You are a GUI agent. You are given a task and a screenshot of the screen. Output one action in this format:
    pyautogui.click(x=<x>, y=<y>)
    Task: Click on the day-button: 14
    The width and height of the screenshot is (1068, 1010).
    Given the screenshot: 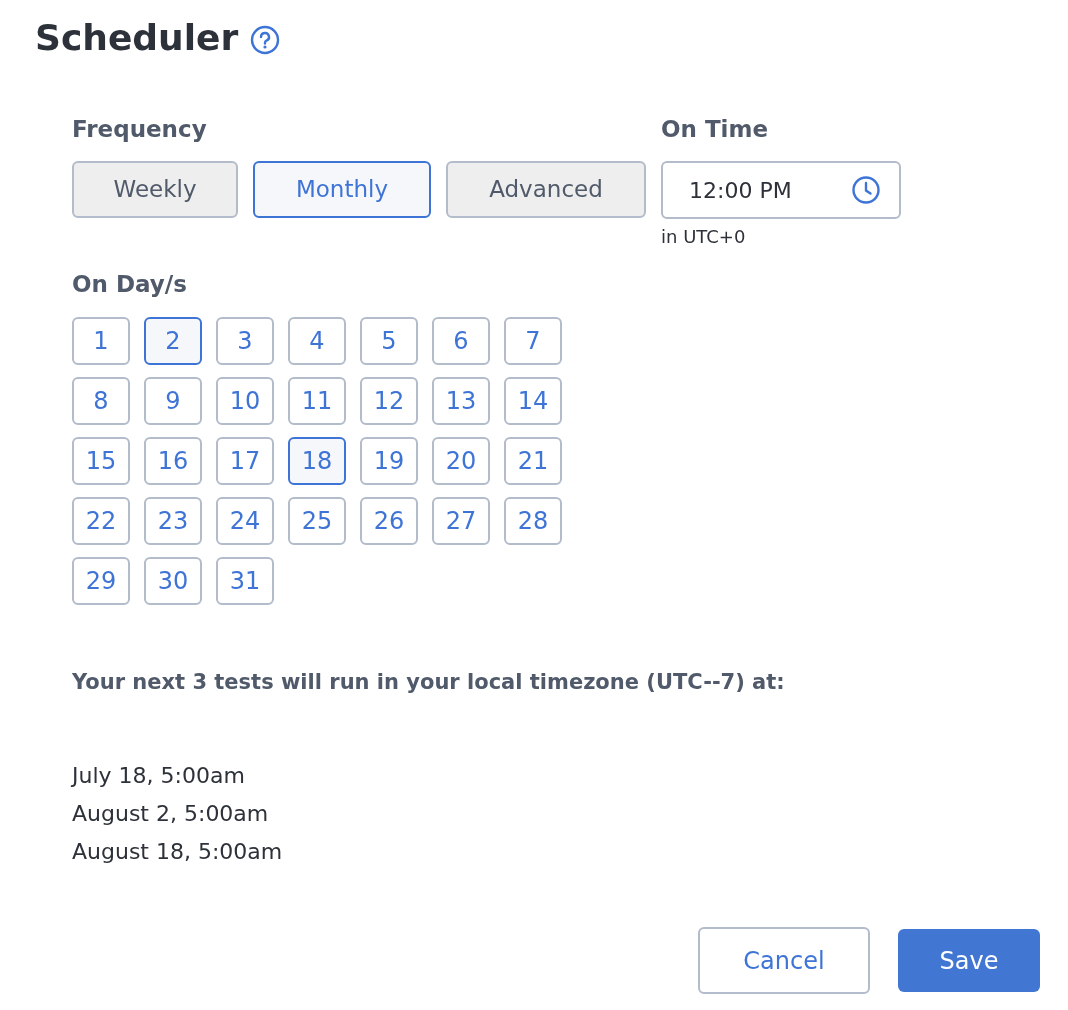 What is the action you would take?
    pyautogui.click(x=533, y=401)
    